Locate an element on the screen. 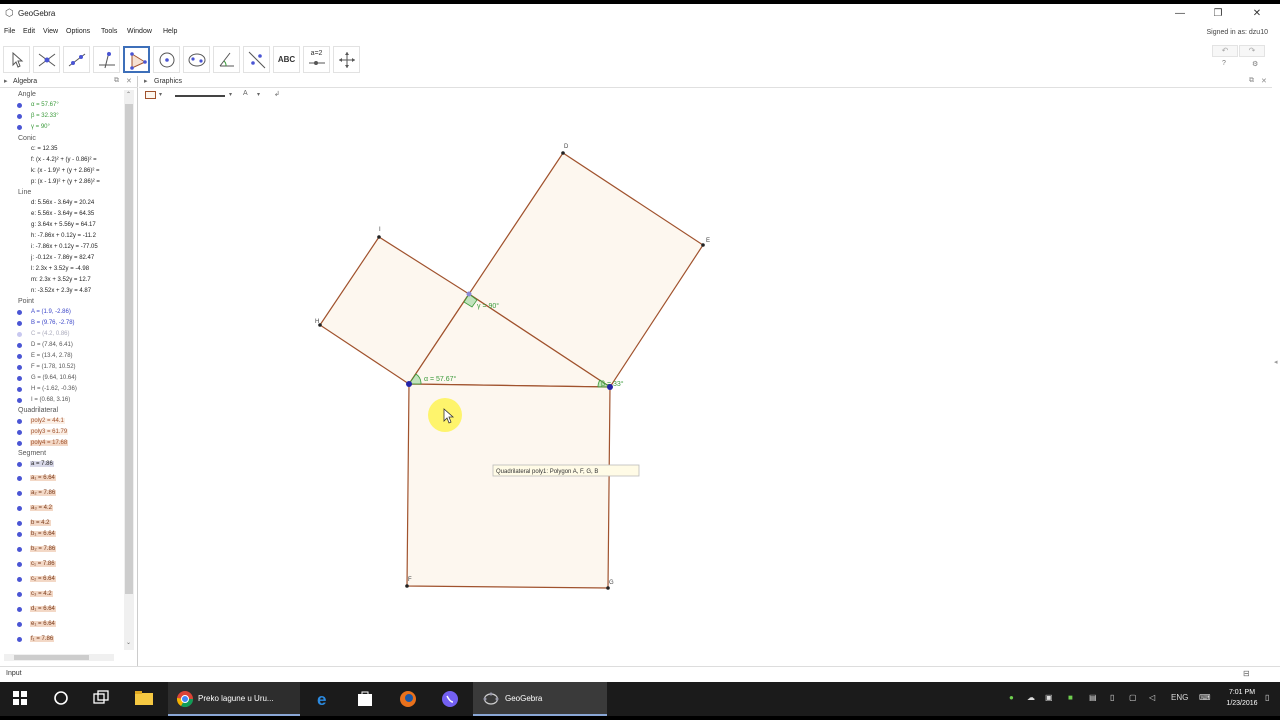 The height and width of the screenshot is (720, 1280). point-D is located at coordinates (563, 153).